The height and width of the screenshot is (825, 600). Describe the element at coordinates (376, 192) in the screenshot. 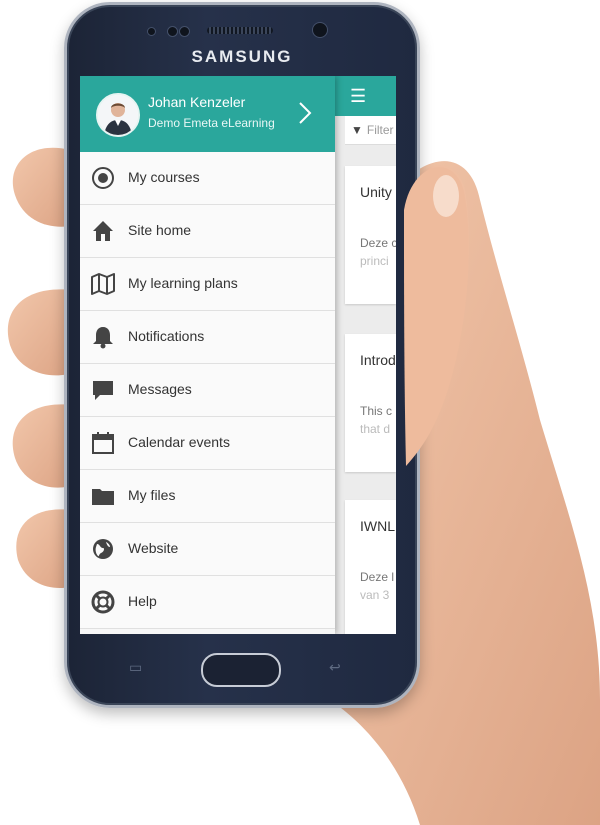

I see `course-card-title: Unity` at that location.